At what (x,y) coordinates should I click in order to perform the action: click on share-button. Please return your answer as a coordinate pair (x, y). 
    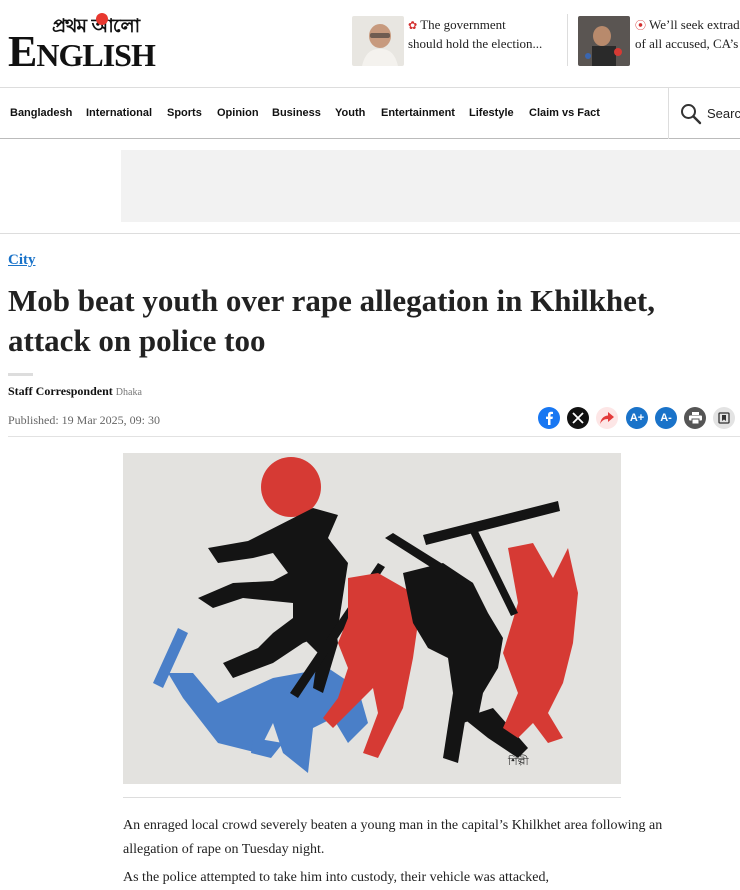
    Looking at the image, I should click on (607, 418).